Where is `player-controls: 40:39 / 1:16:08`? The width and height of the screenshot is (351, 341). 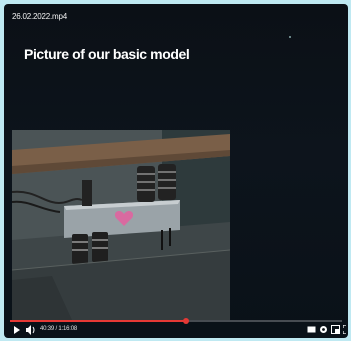
player-controls: 40:39 / 1:16:08 is located at coordinates (176, 330).